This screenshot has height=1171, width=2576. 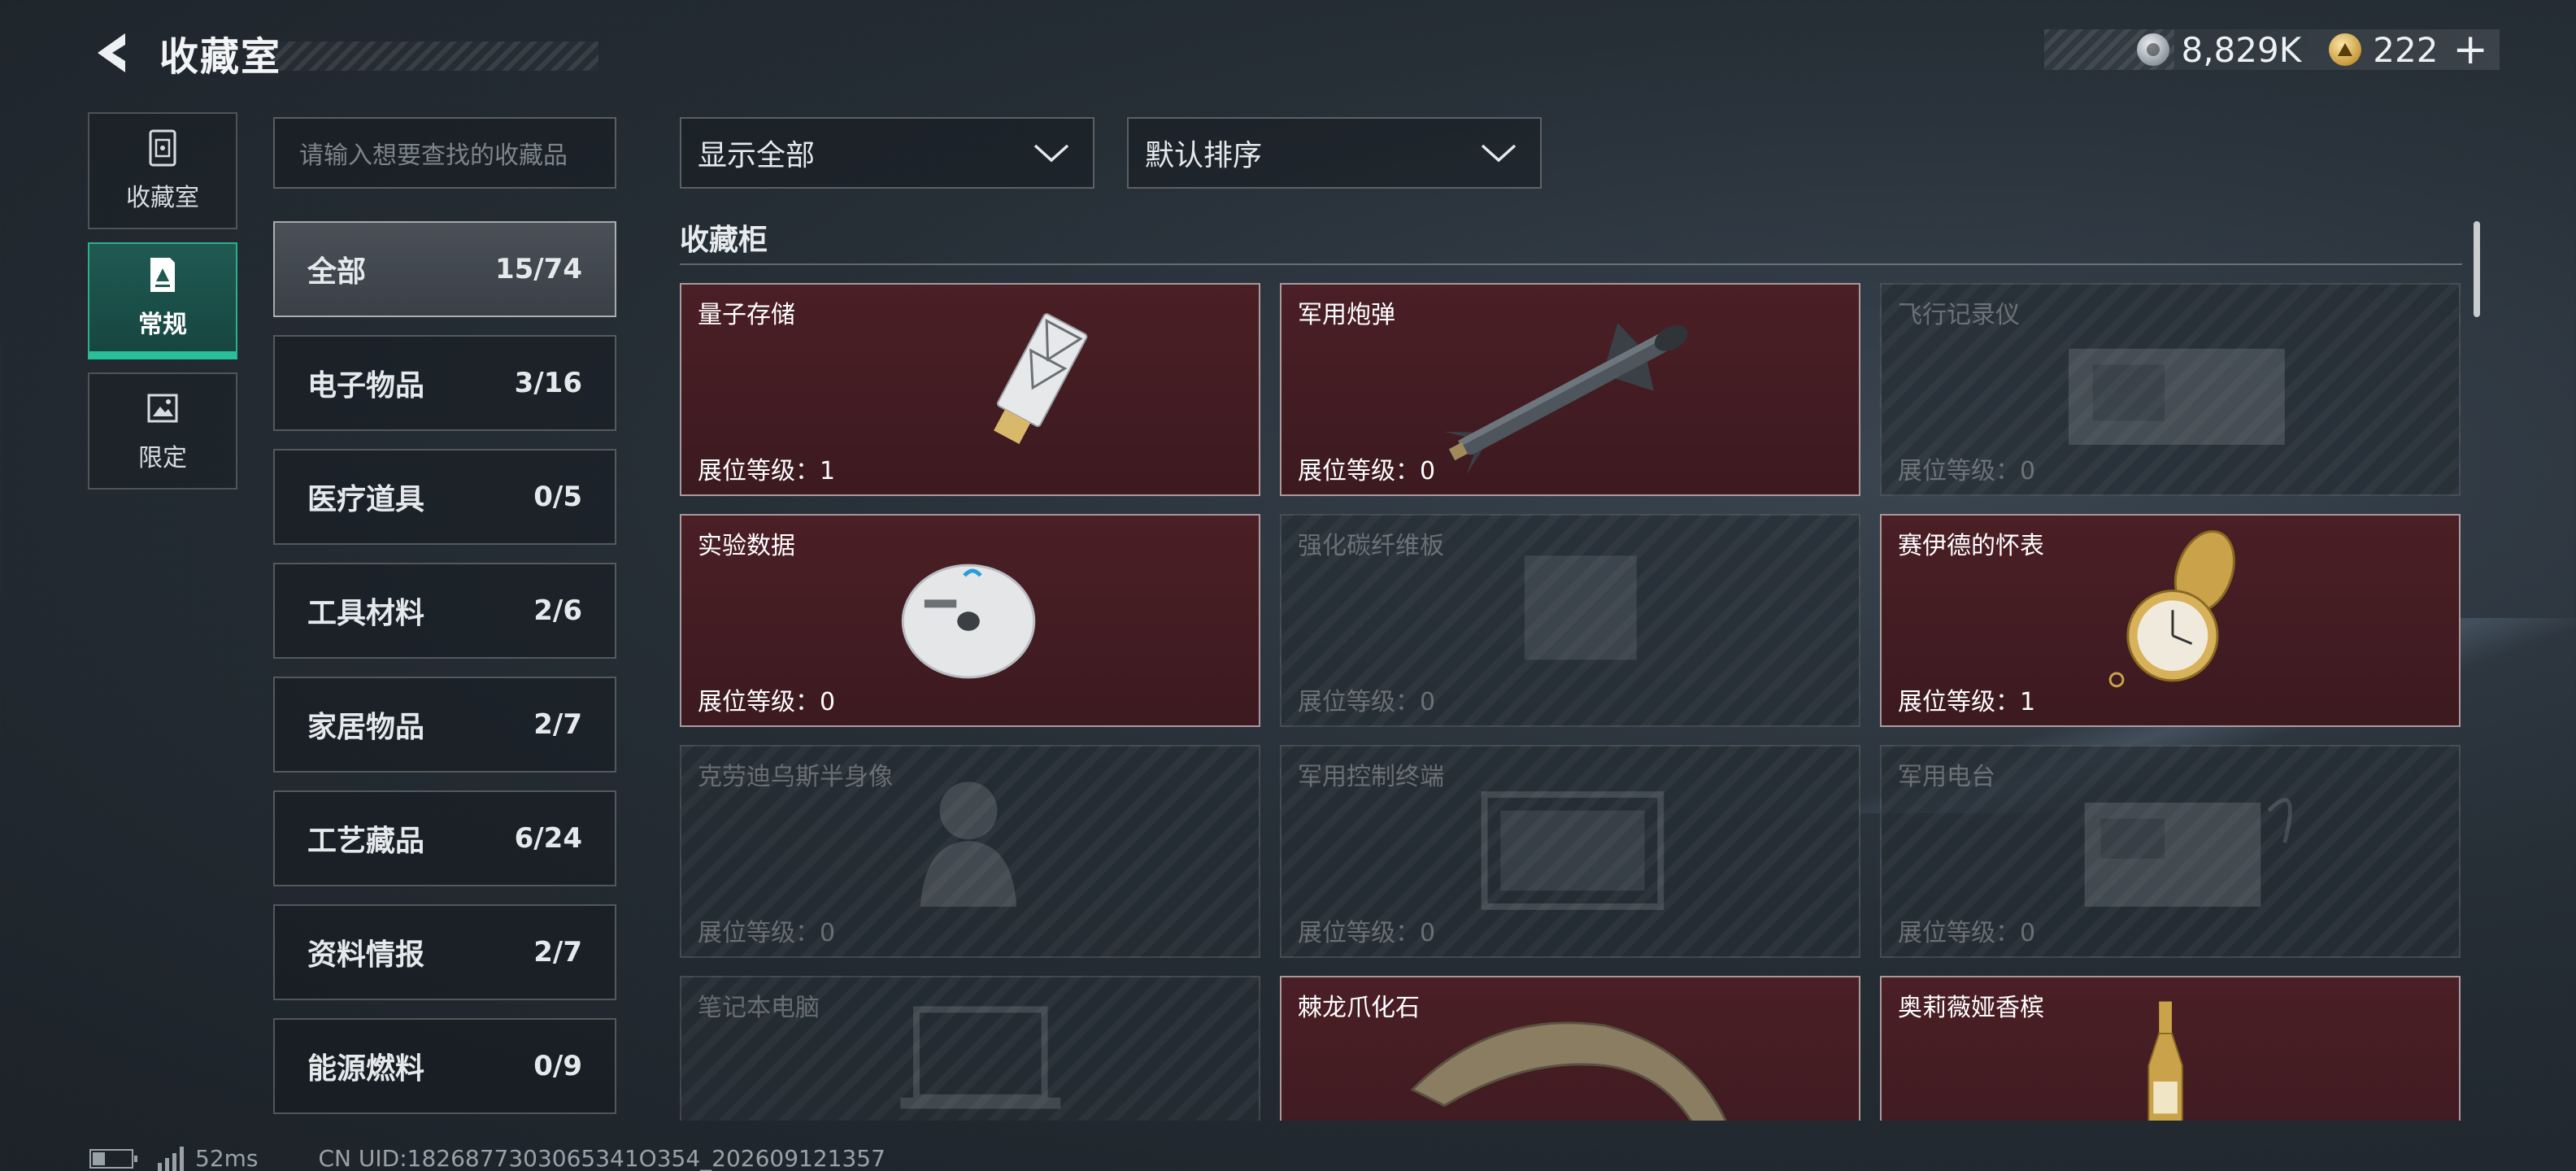 What do you see at coordinates (1371, 546) in the screenshot?
I see `item-name: 强化碳纤维板` at bounding box center [1371, 546].